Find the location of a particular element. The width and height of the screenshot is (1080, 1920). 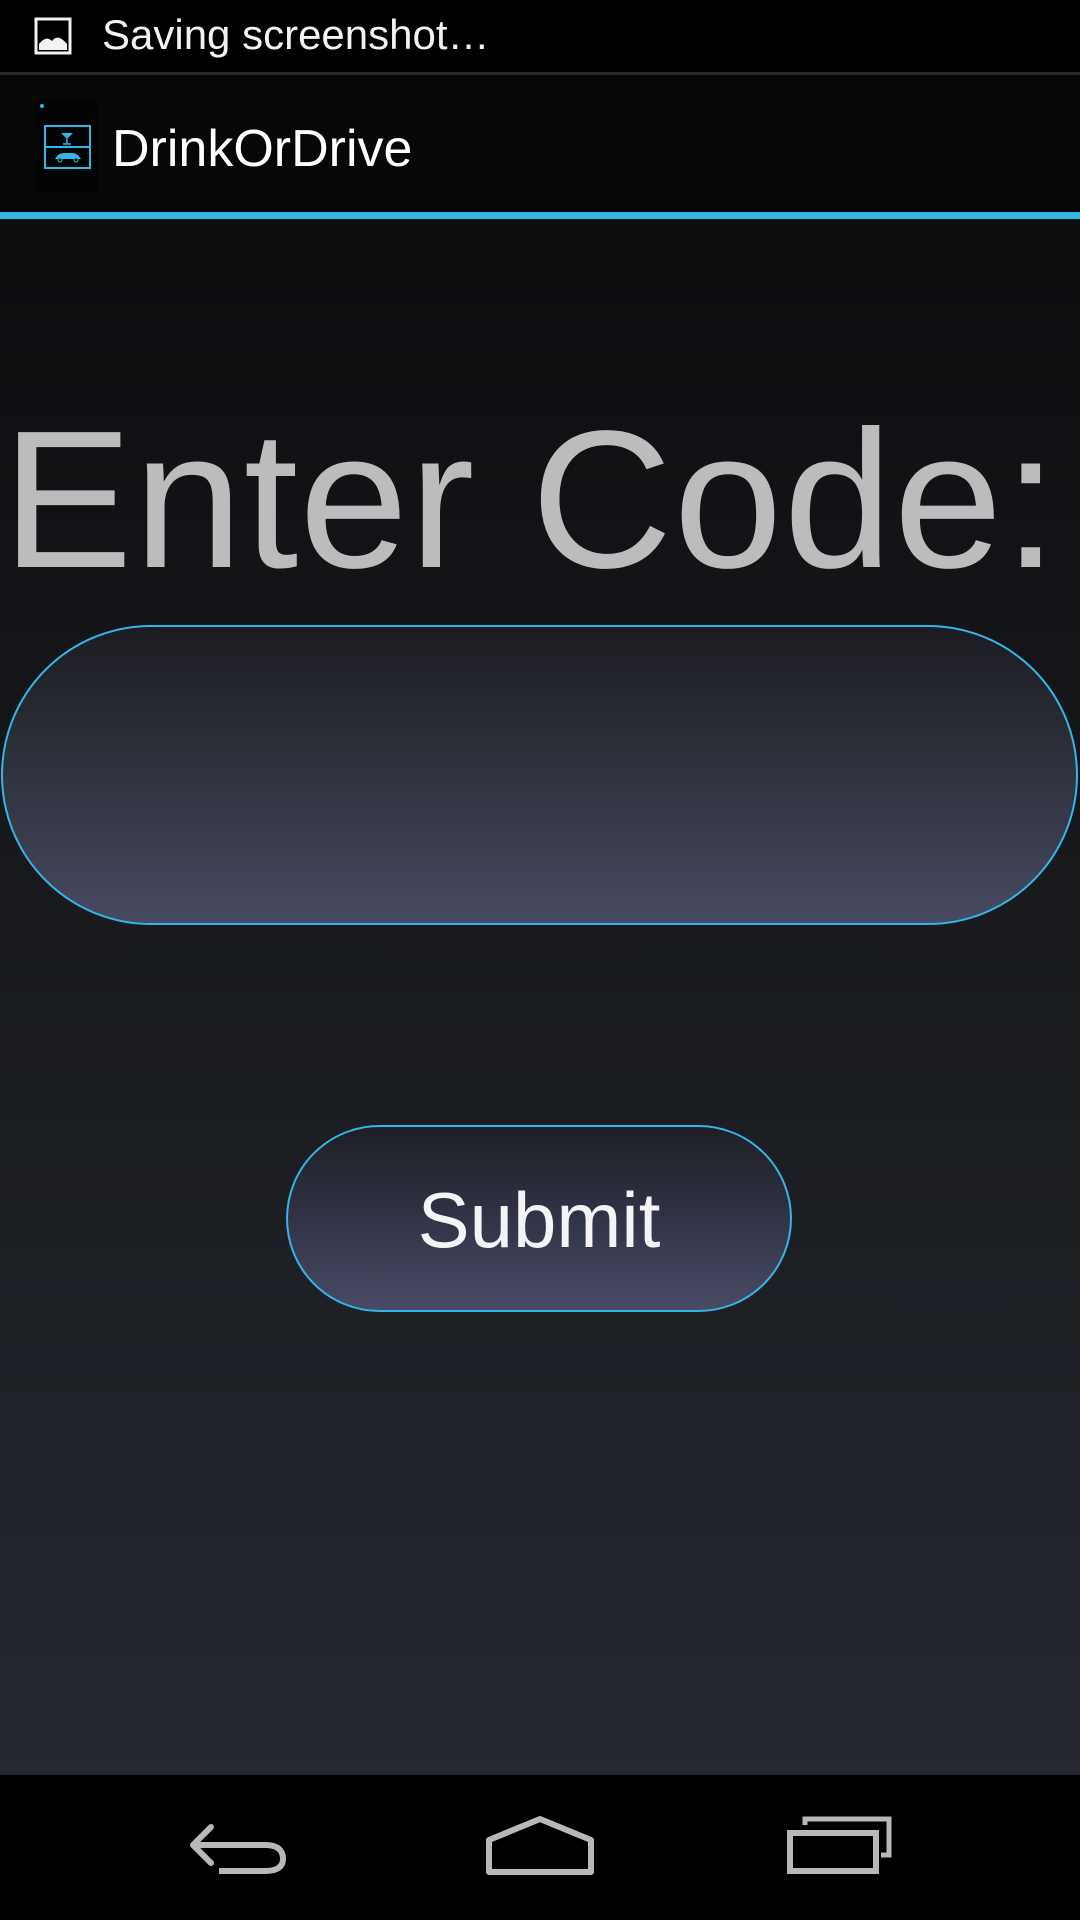

recent-apps-button is located at coordinates (840, 1847).